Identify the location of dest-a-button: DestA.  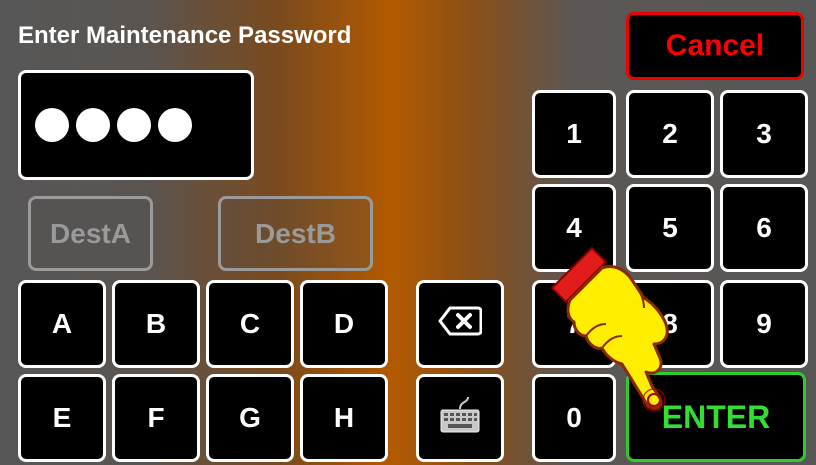
(90, 233).